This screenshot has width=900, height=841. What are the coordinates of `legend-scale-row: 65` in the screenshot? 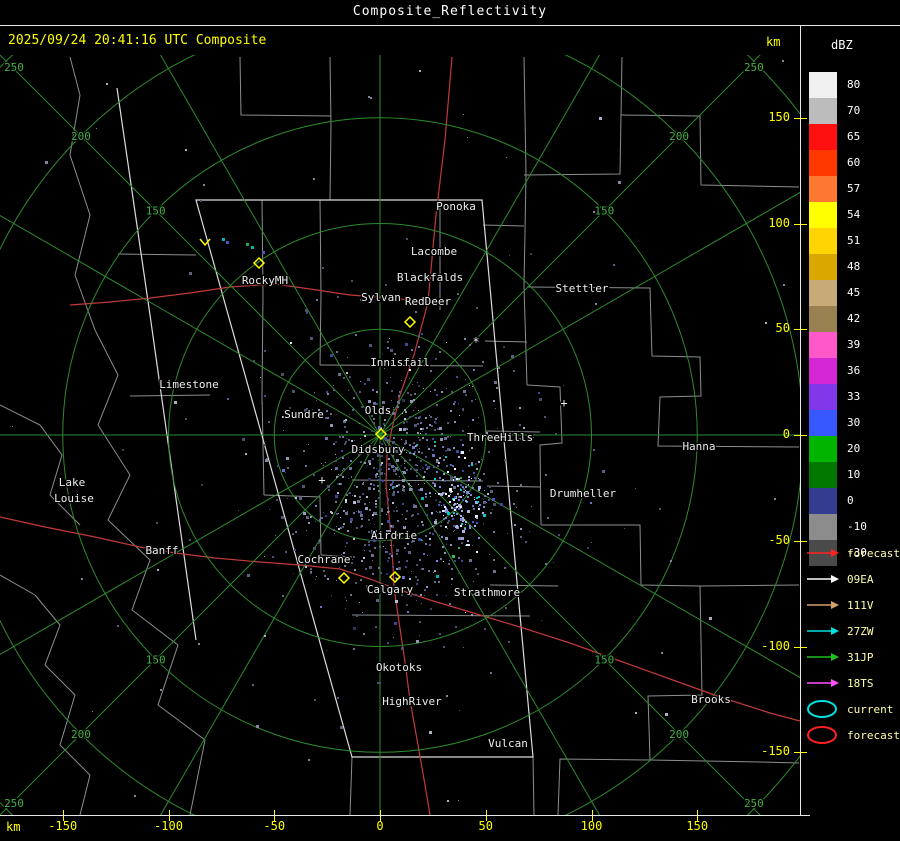 It's located at (838, 137).